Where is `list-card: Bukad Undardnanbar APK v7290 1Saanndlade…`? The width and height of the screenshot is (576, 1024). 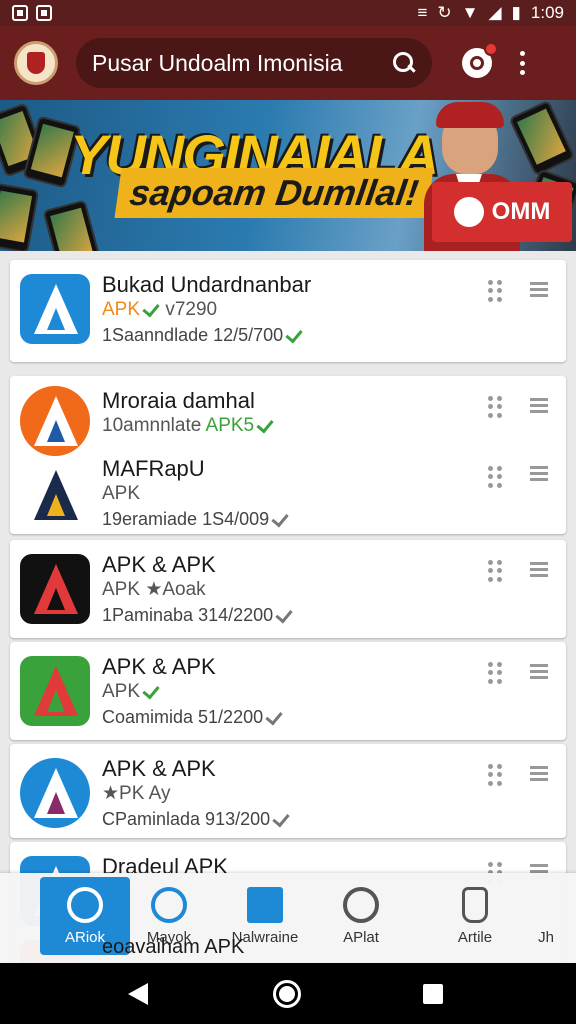 list-card: Bukad Undardnanbar APK v7290 1Saanndlade… is located at coordinates (288, 311).